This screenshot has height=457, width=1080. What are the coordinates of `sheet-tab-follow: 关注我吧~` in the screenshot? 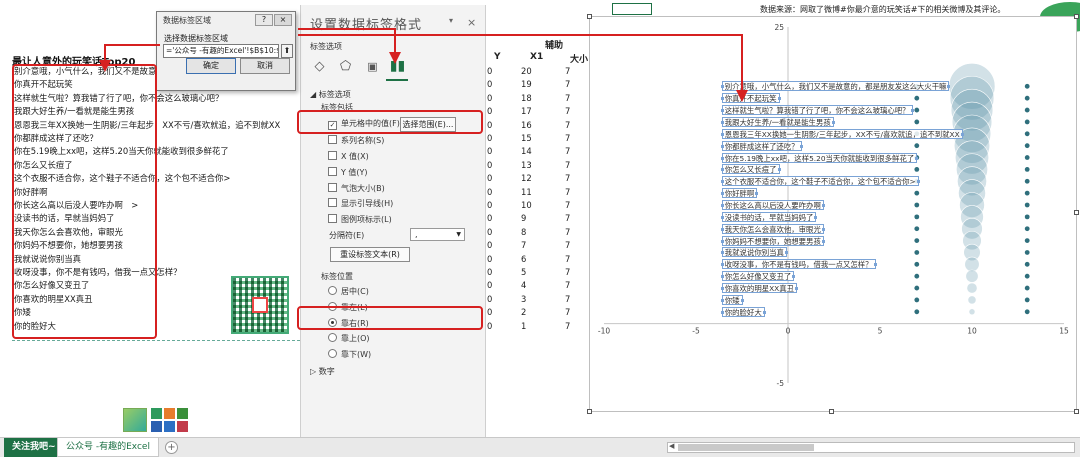 It's located at (34, 447).